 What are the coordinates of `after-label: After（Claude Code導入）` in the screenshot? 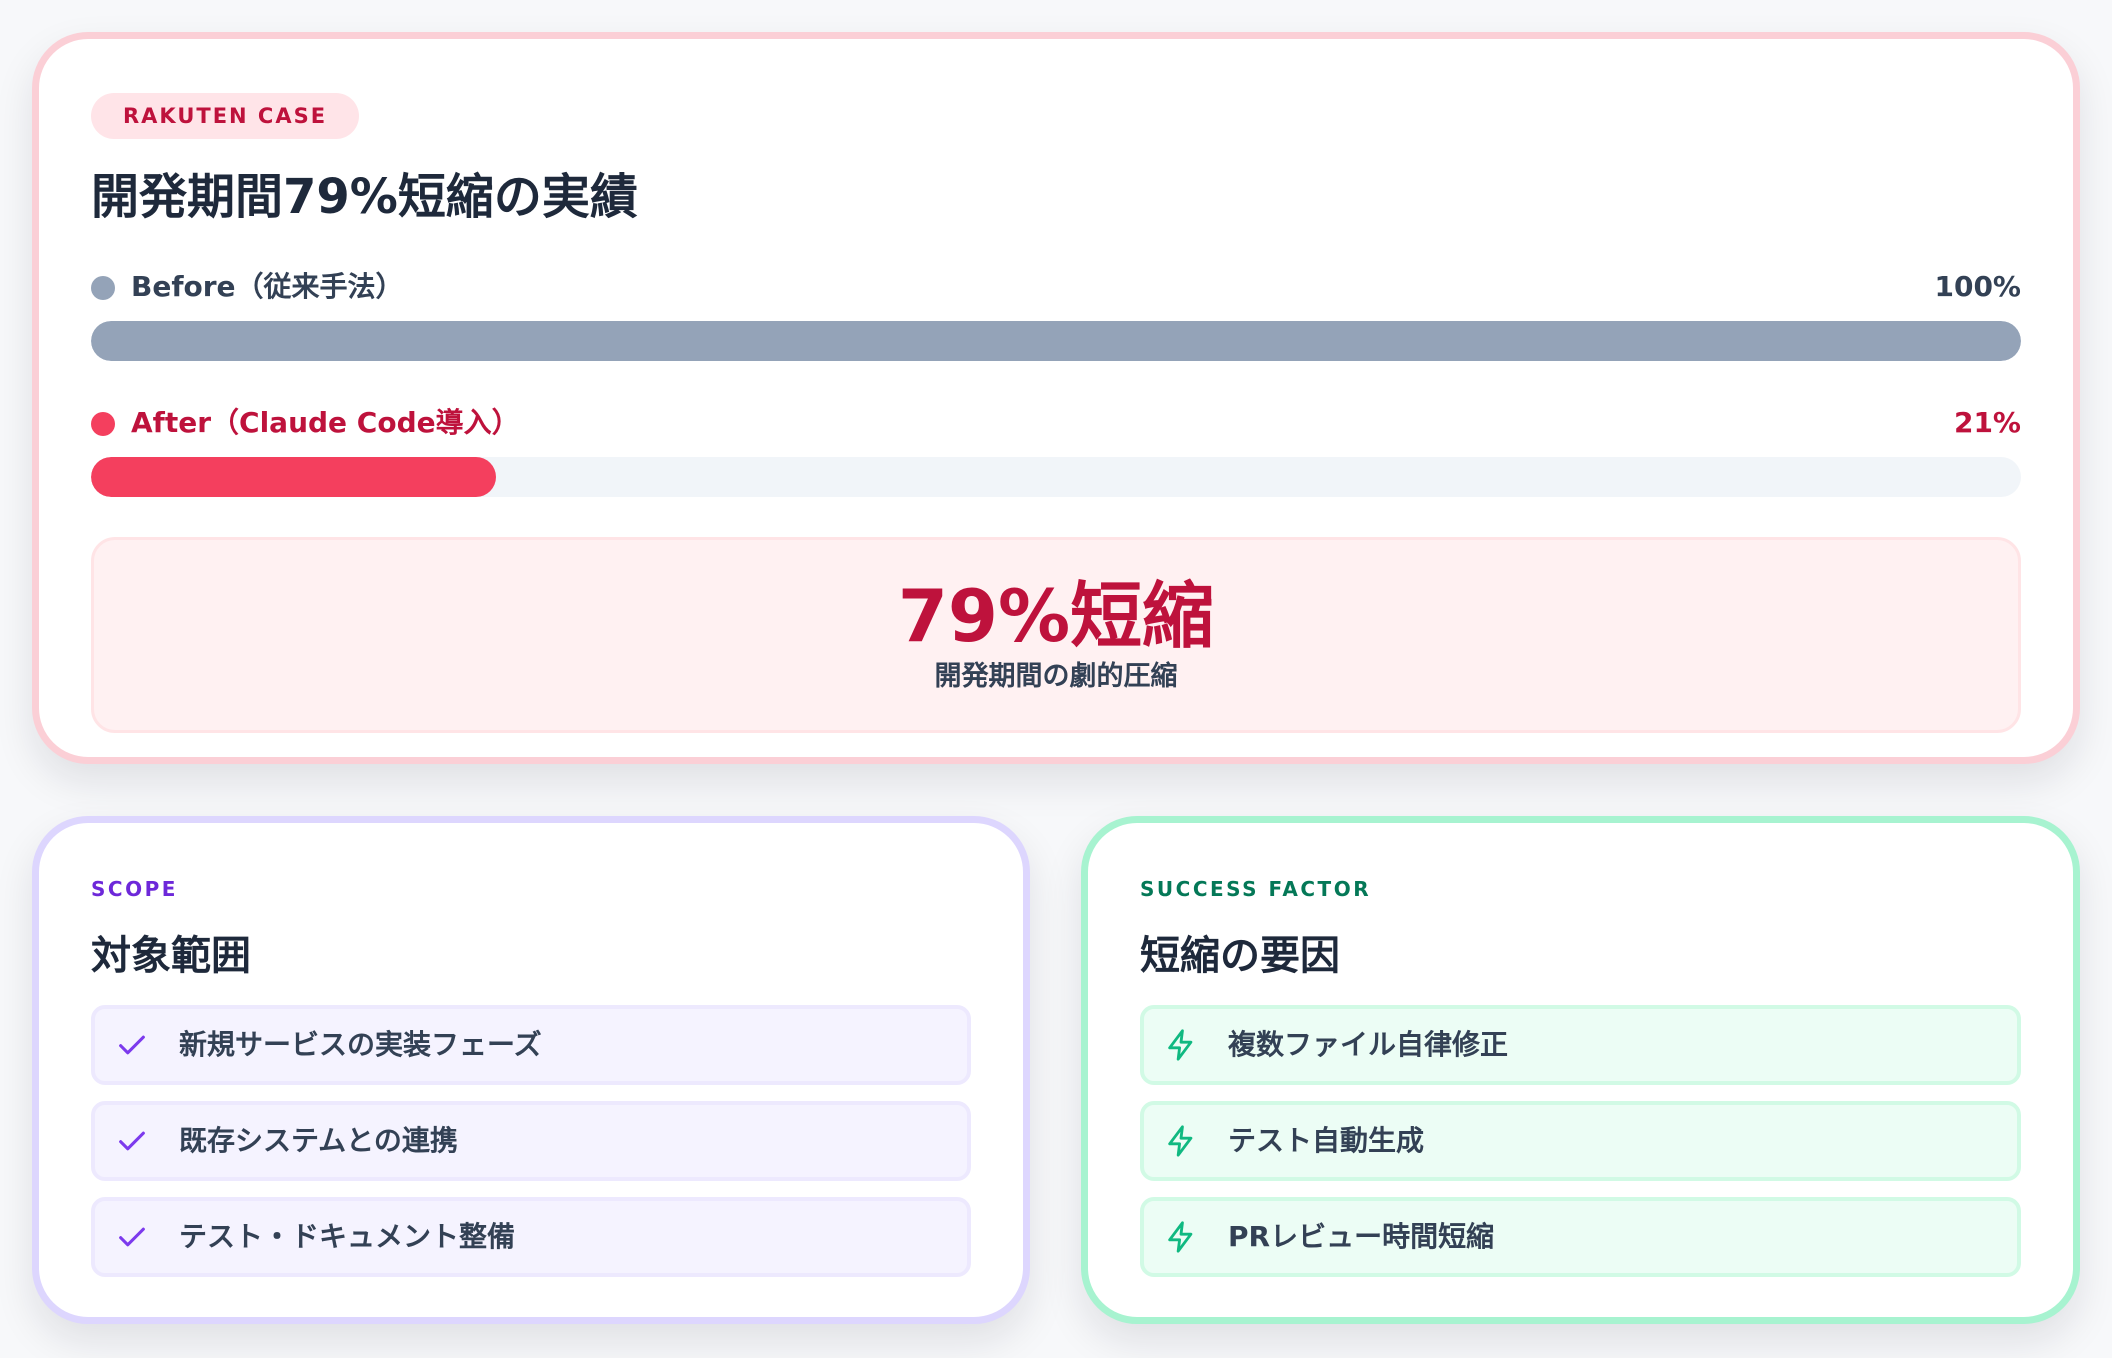 It's located at (325, 422).